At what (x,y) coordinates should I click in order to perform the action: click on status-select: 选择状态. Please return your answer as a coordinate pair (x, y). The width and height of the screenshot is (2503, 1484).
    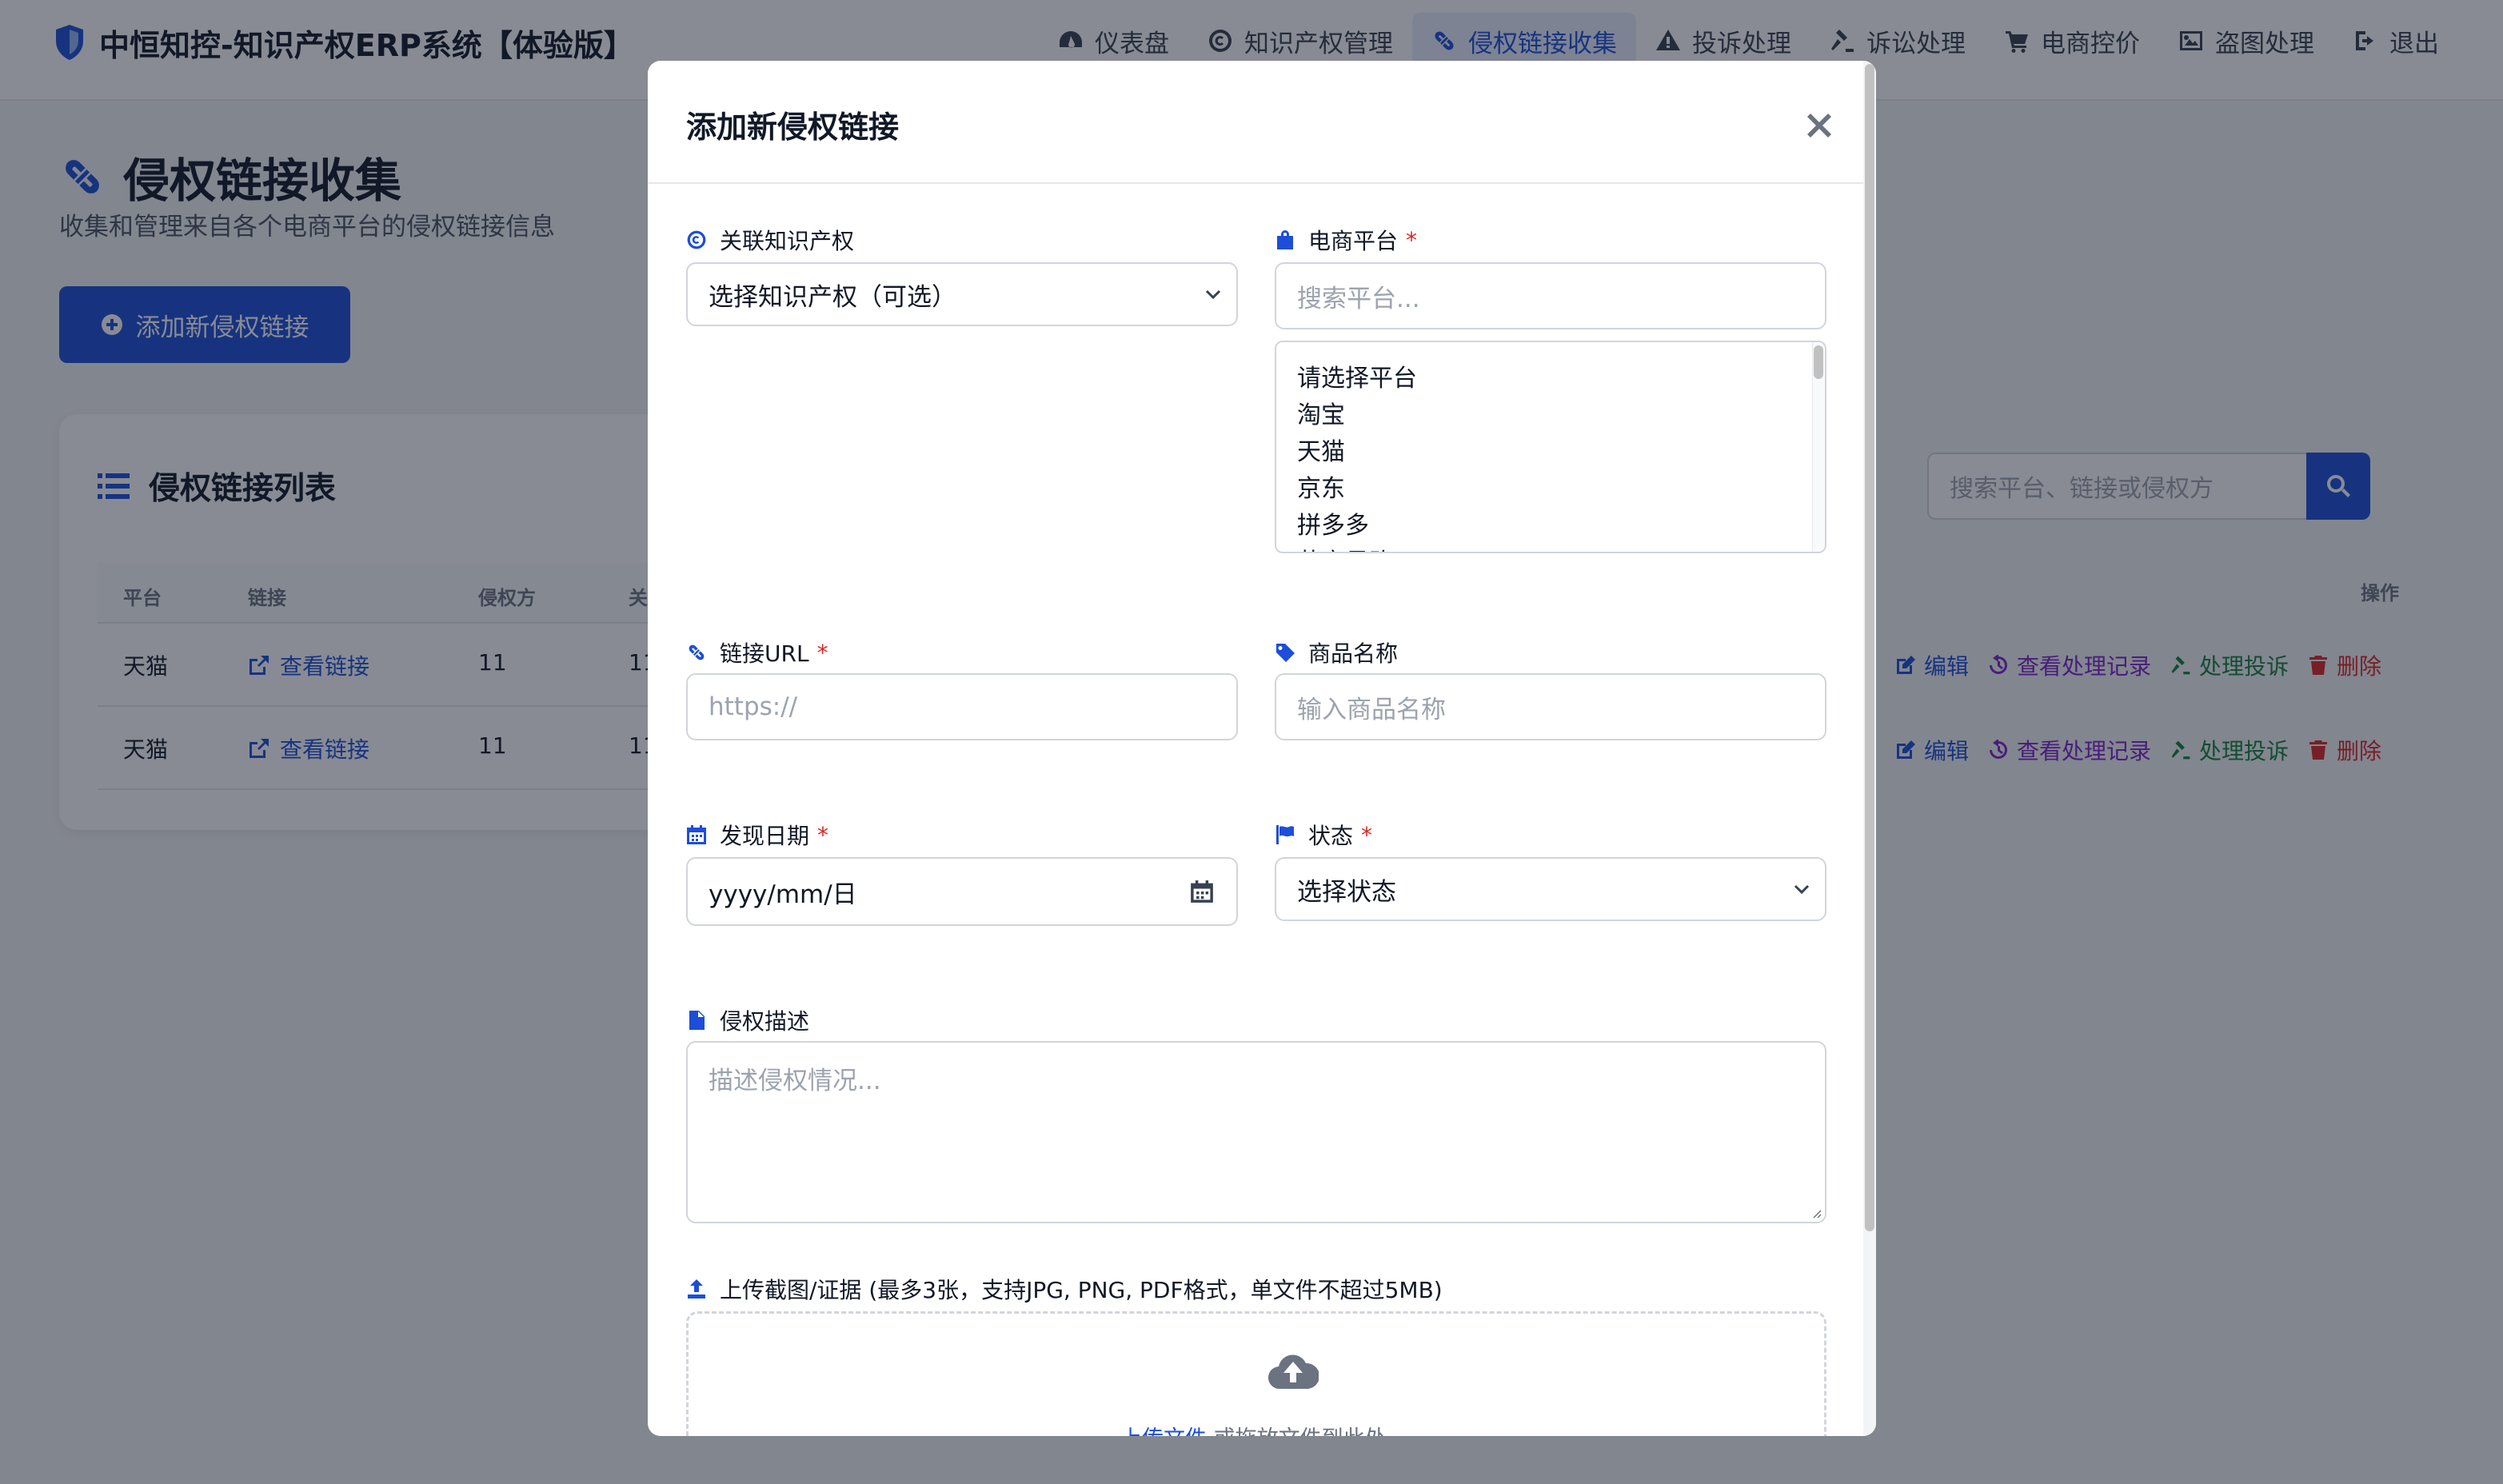
    Looking at the image, I should click on (1550, 889).